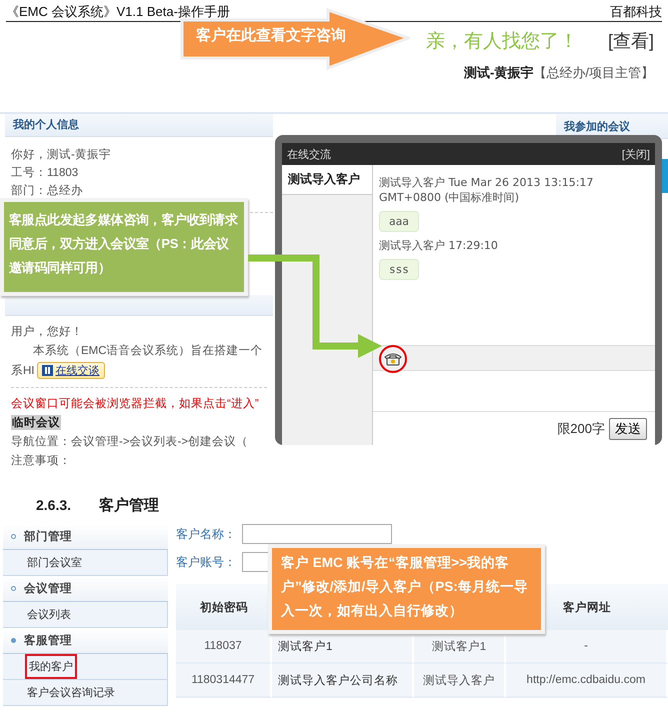  I want to click on section-number: 2.6.3., so click(54, 505).